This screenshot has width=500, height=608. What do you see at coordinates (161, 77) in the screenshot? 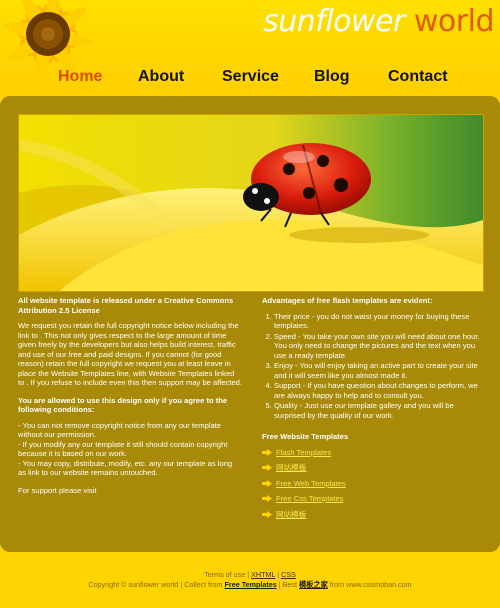
I see `nav-about: About` at bounding box center [161, 77].